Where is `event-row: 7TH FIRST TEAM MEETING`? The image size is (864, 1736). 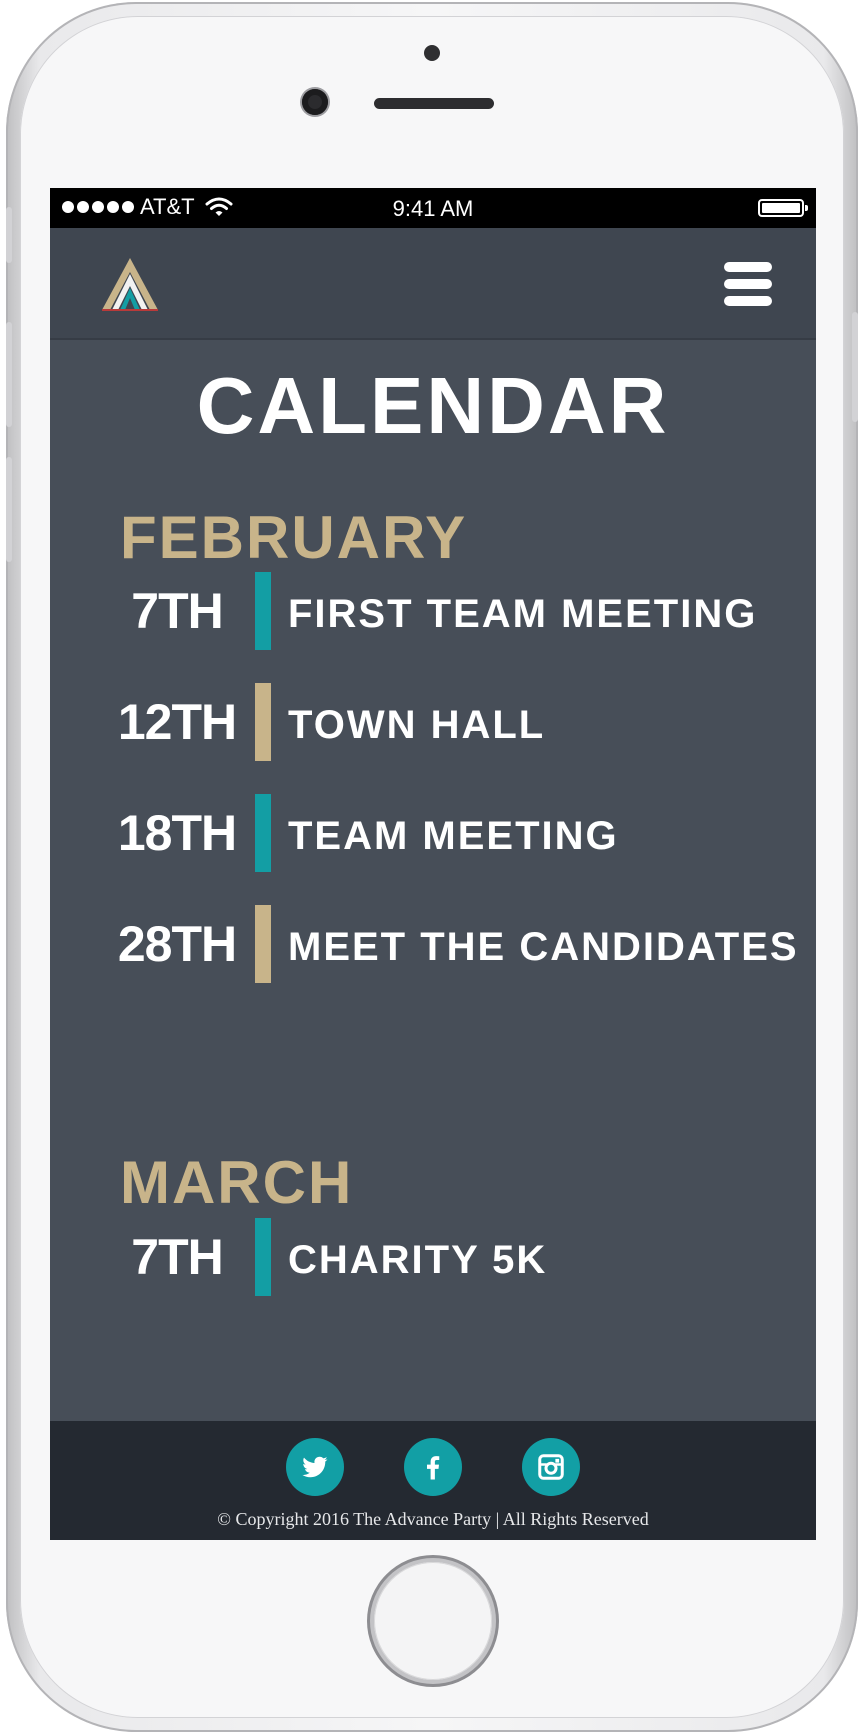 event-row: 7TH FIRST TEAM MEETING is located at coordinates (433, 611).